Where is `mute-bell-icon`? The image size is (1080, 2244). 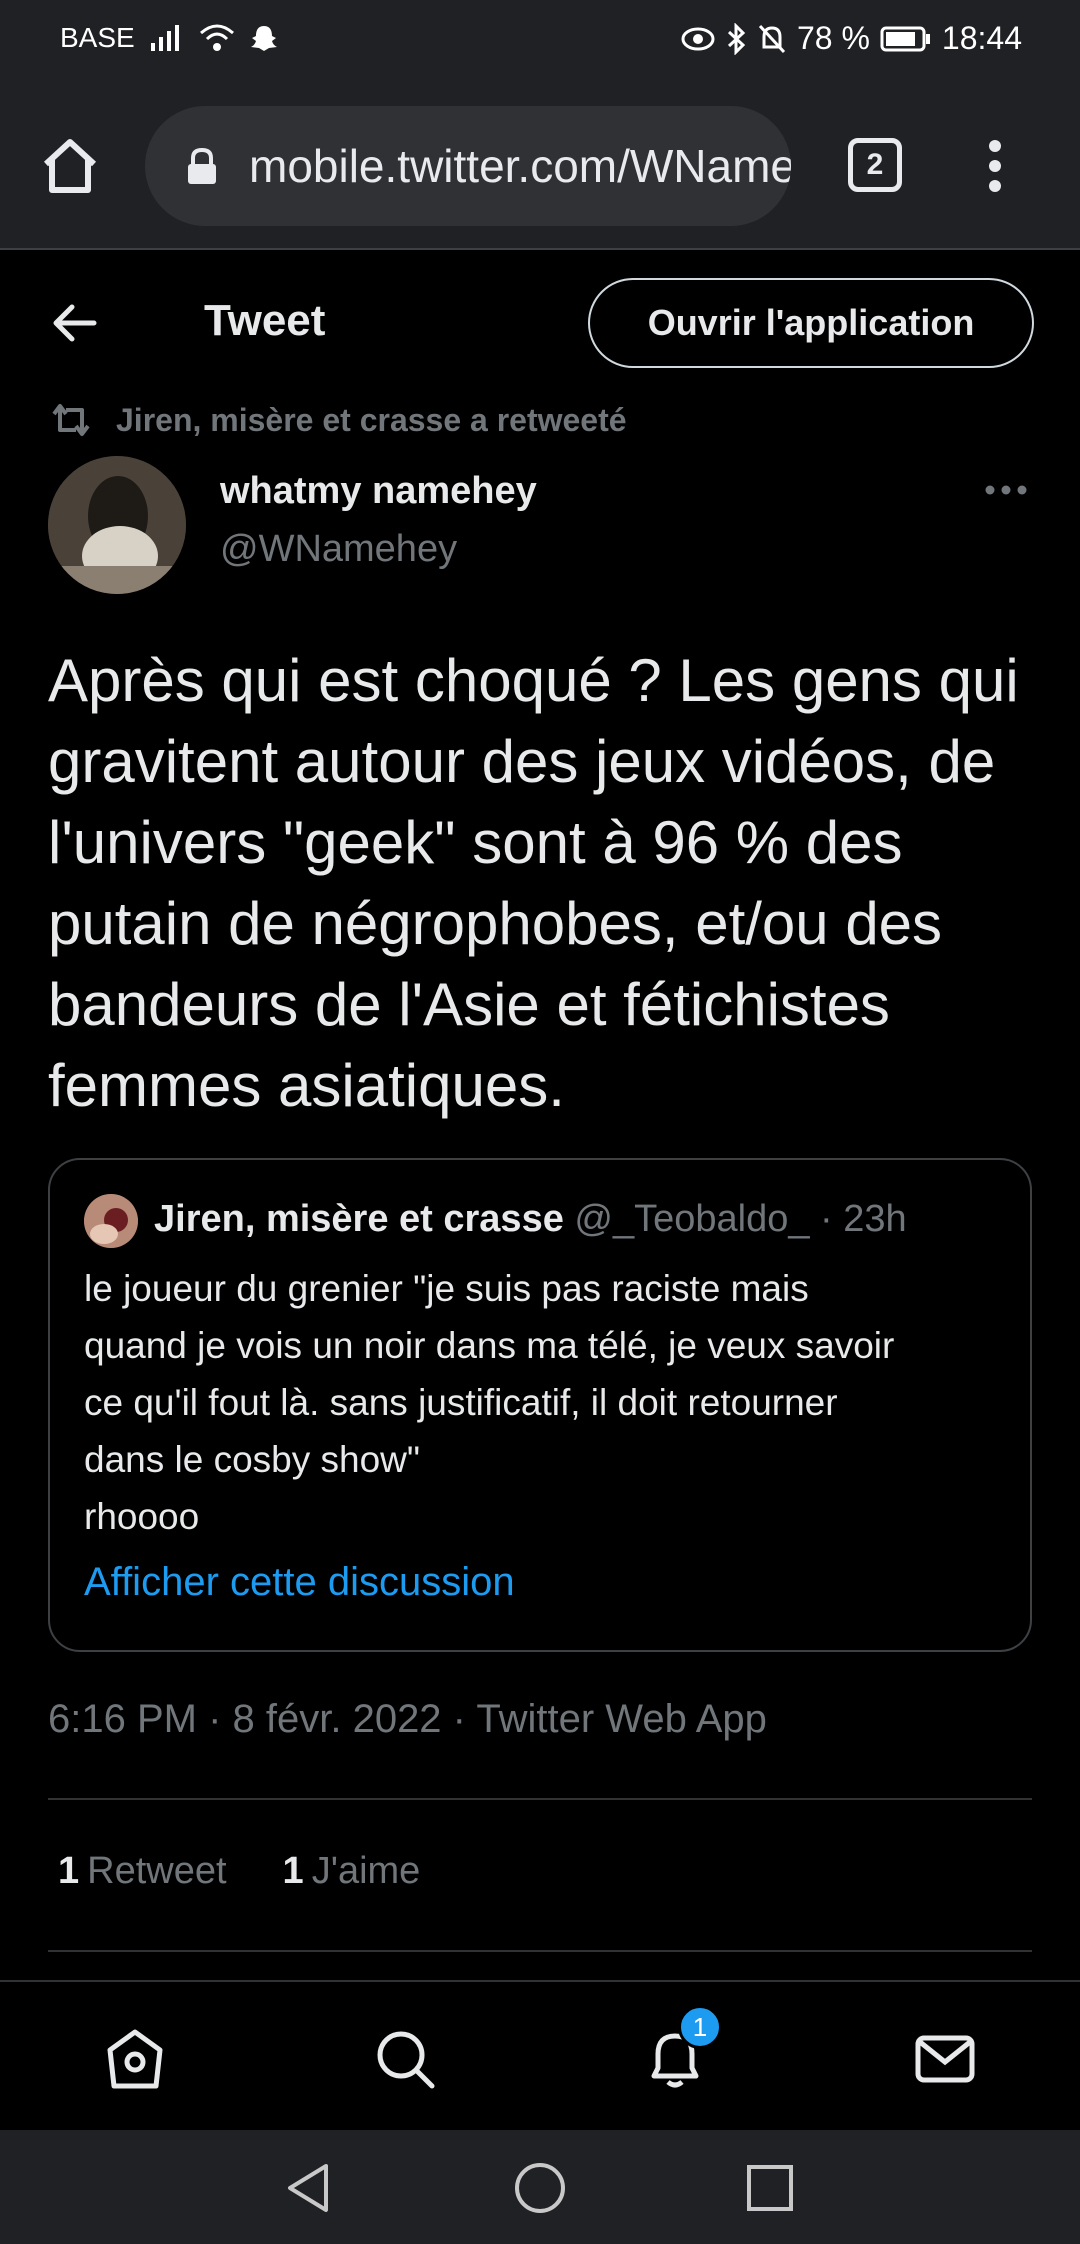
mute-bell-icon is located at coordinates (772, 39).